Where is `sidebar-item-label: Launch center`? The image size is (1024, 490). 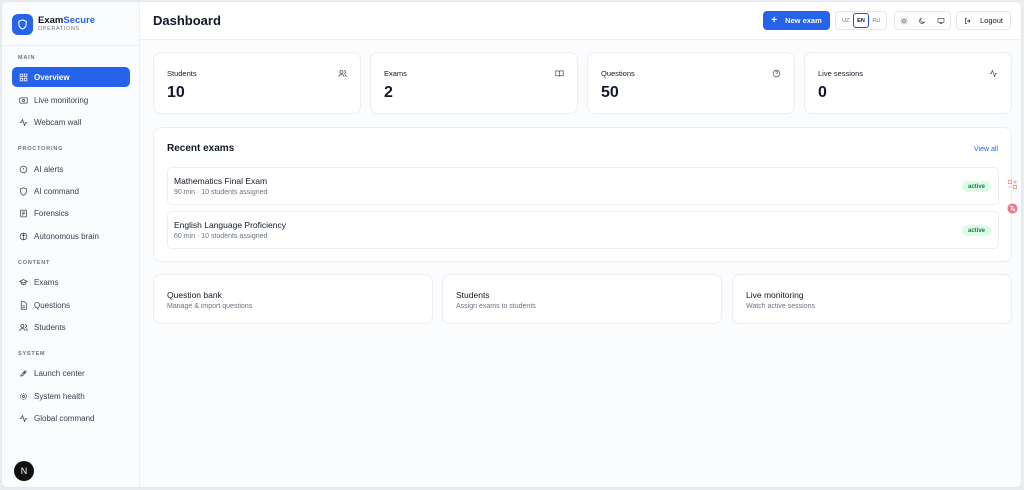
sidebar-item-label: Launch center is located at coordinates (59, 373).